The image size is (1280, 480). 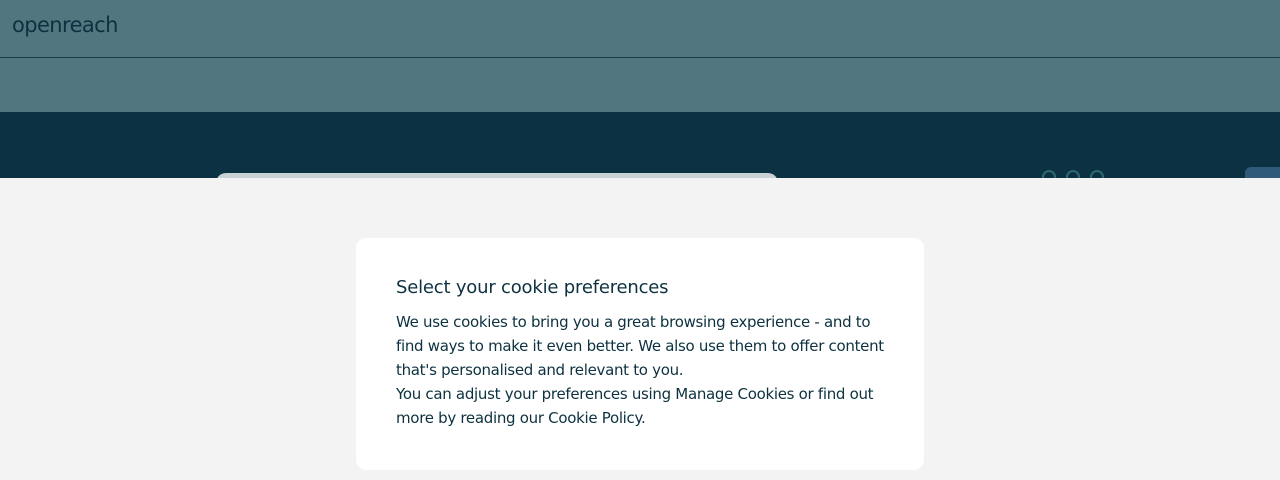 I want to click on main-navigation-bar, so click(x=640, y=85).